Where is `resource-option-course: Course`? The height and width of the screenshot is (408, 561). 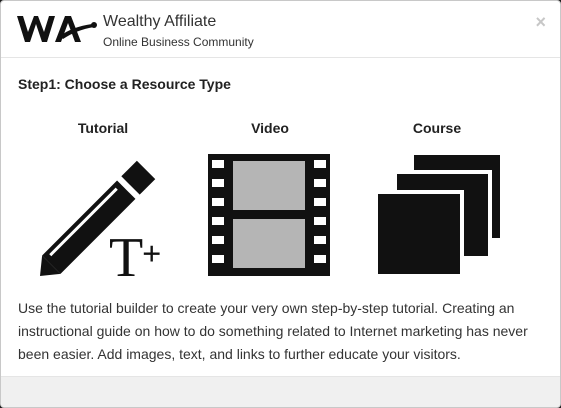
resource-option-course: Course is located at coordinates (437, 200).